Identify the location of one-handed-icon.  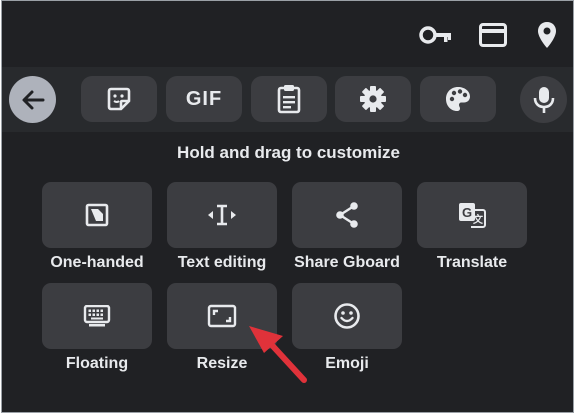
(97, 215).